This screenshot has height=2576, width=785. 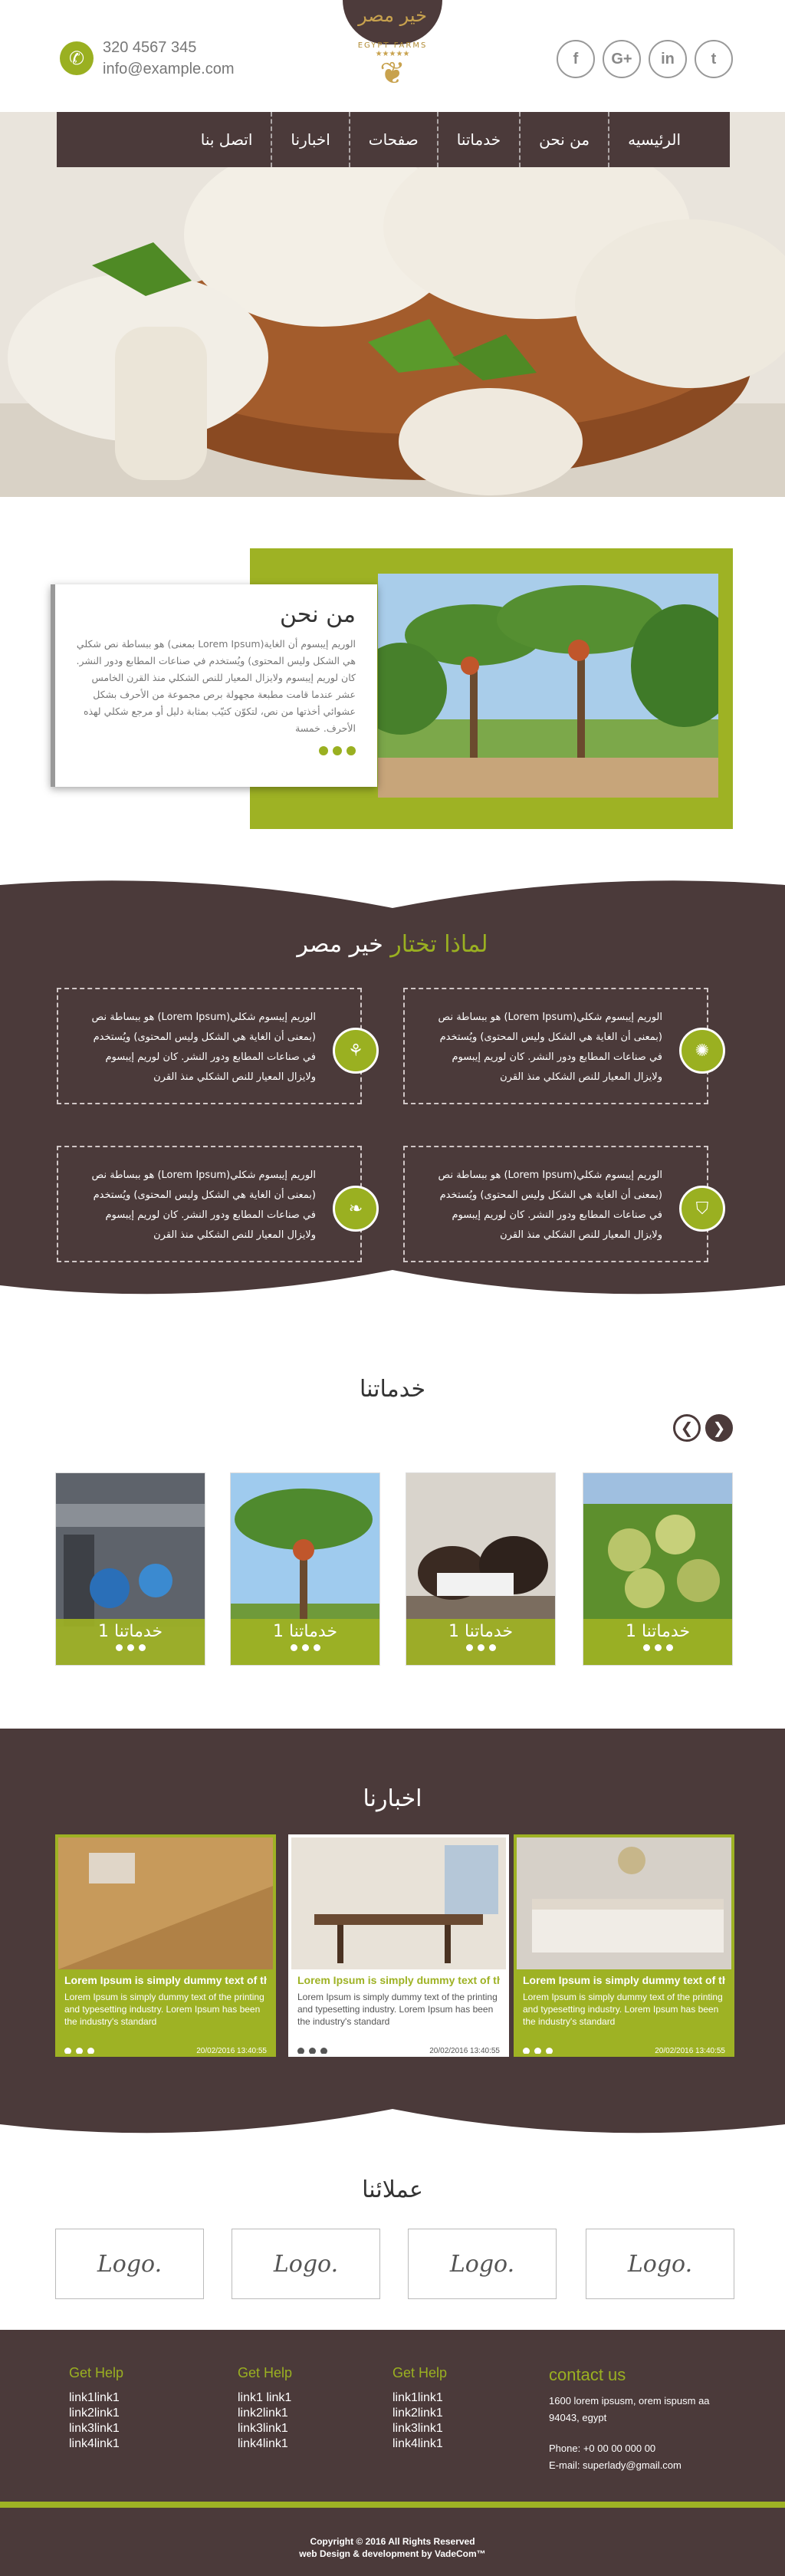 What do you see at coordinates (265, 2398) in the screenshot?
I see `footer-link: link1 link1` at bounding box center [265, 2398].